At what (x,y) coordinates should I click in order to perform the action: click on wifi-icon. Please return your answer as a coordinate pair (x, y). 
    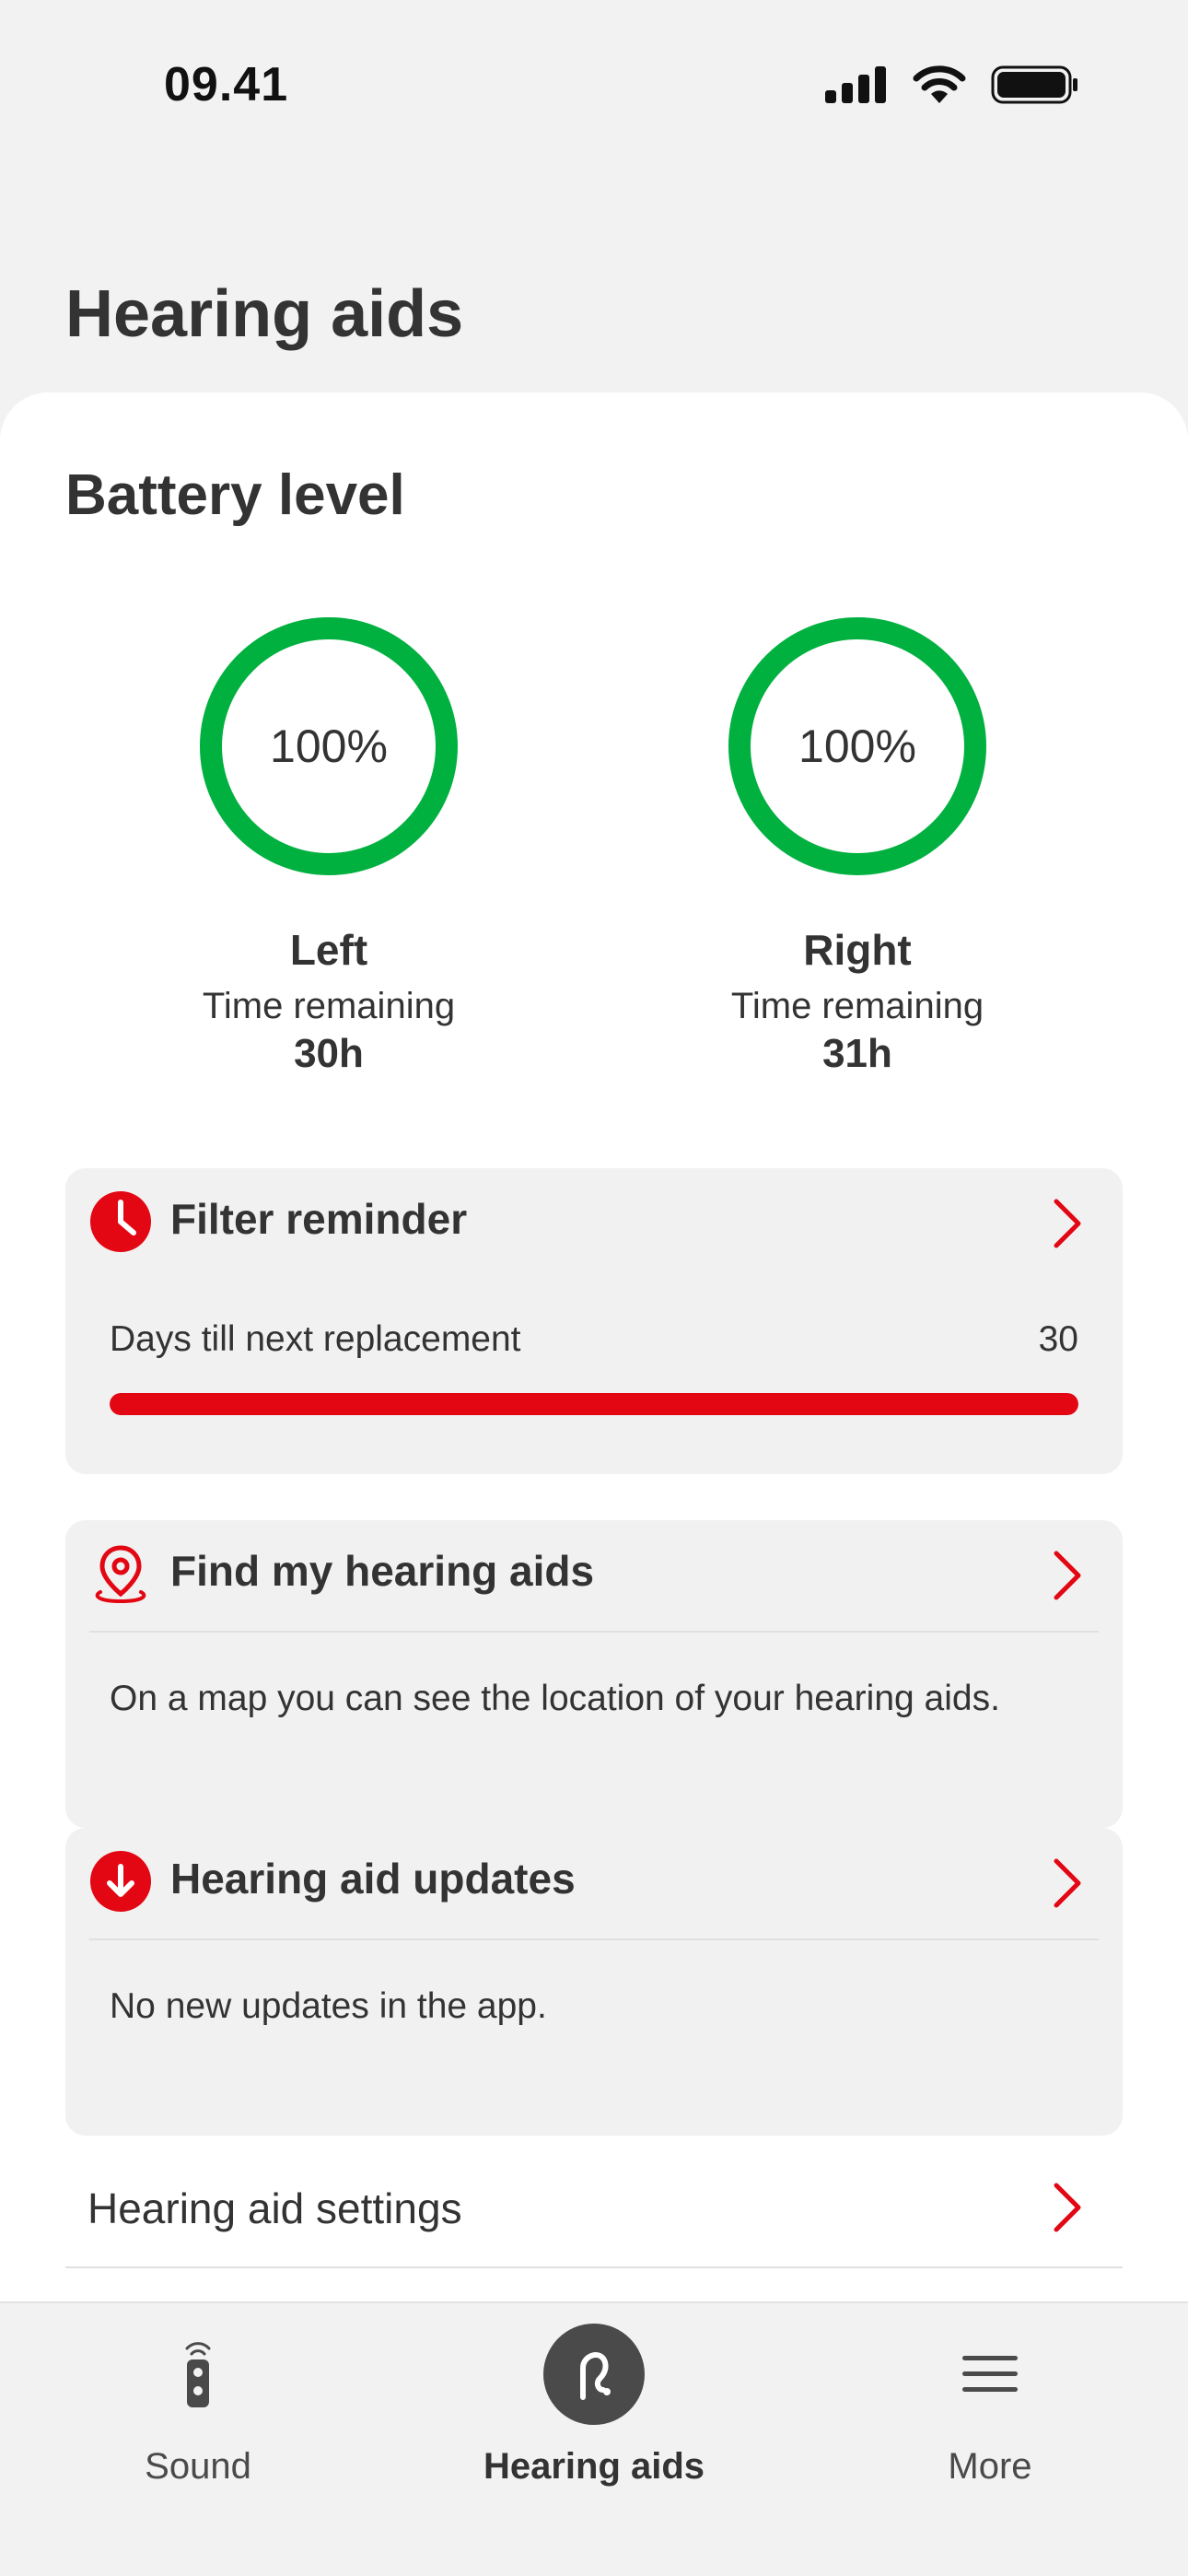
    Looking at the image, I should click on (939, 84).